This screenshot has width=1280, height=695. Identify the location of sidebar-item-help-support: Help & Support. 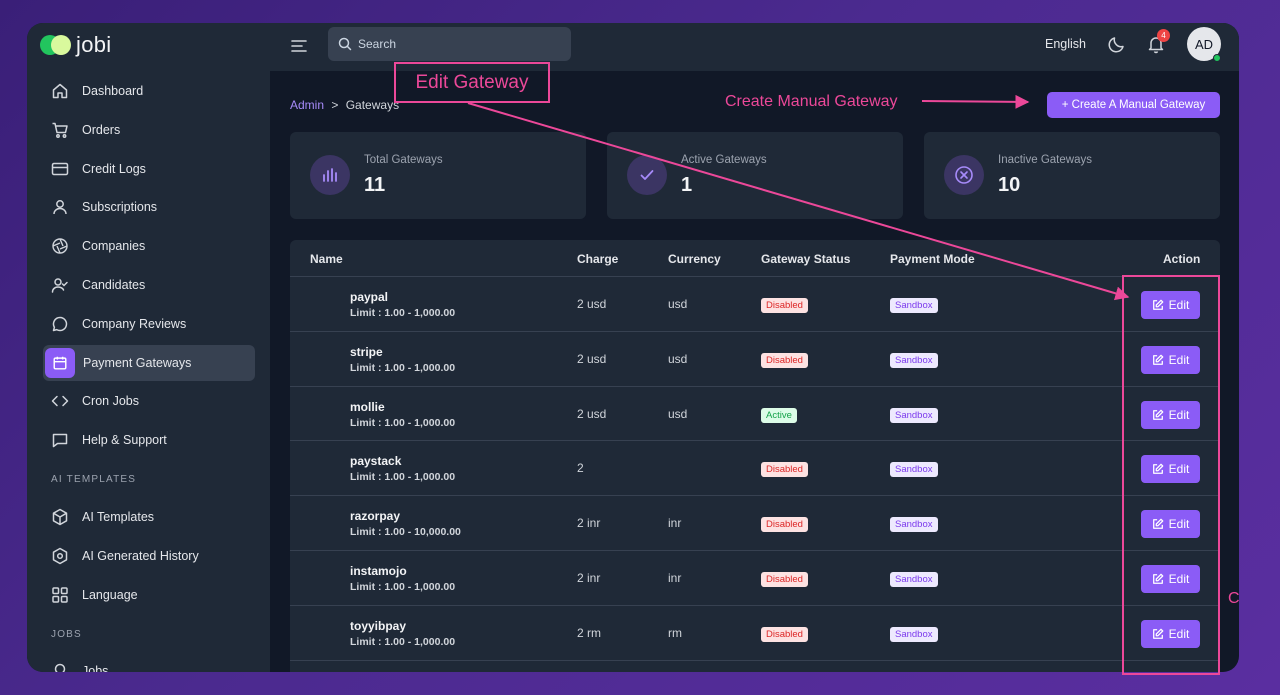
(149, 440).